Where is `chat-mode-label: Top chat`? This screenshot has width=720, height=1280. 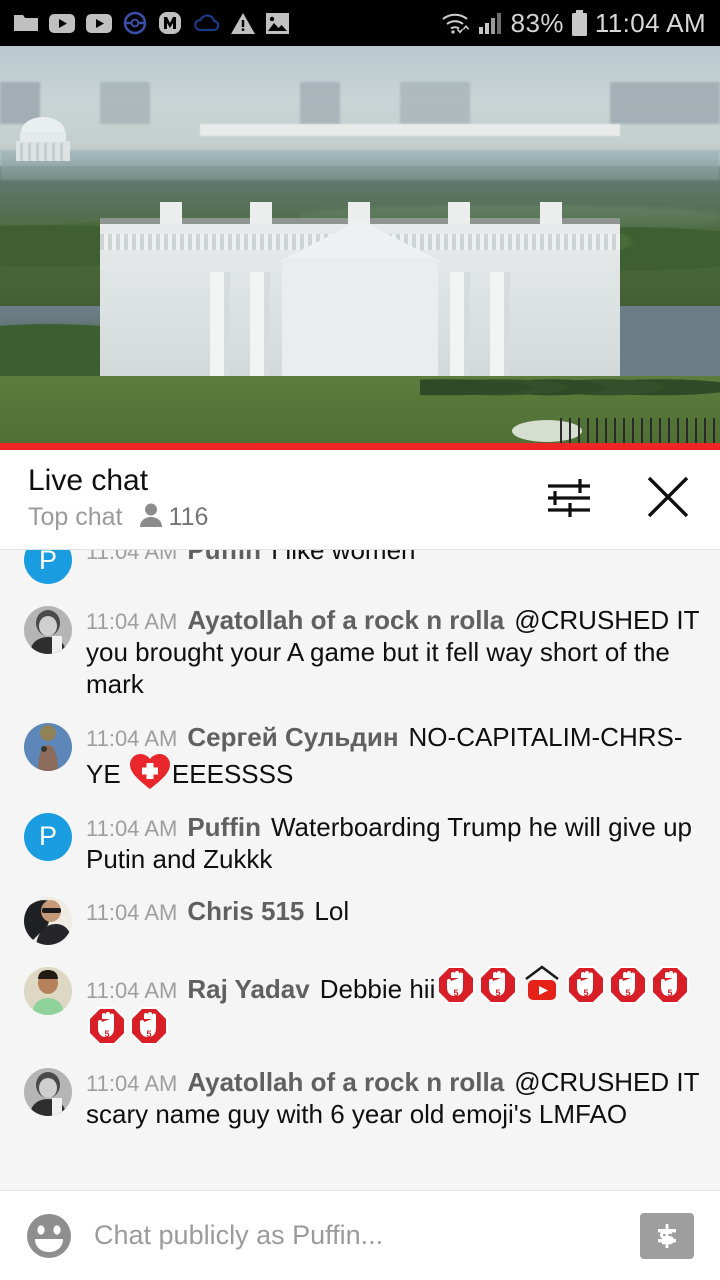 chat-mode-label: Top chat is located at coordinates (75, 517).